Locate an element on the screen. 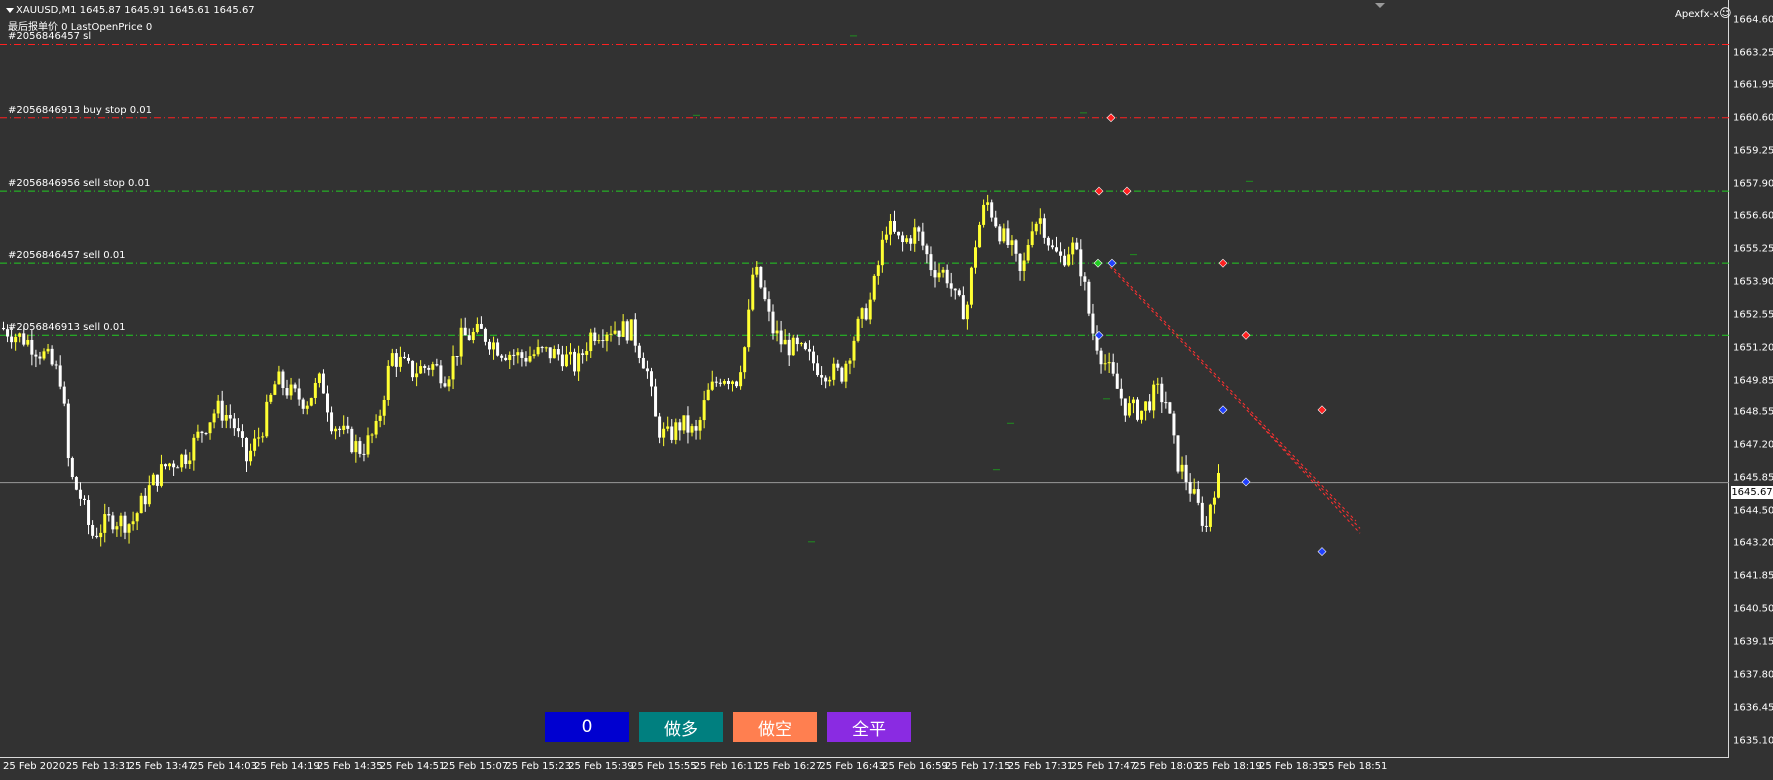 Image resolution: width=1773 pixels, height=780 pixels. entry-marker-icon is located at coordinates (1098, 263).